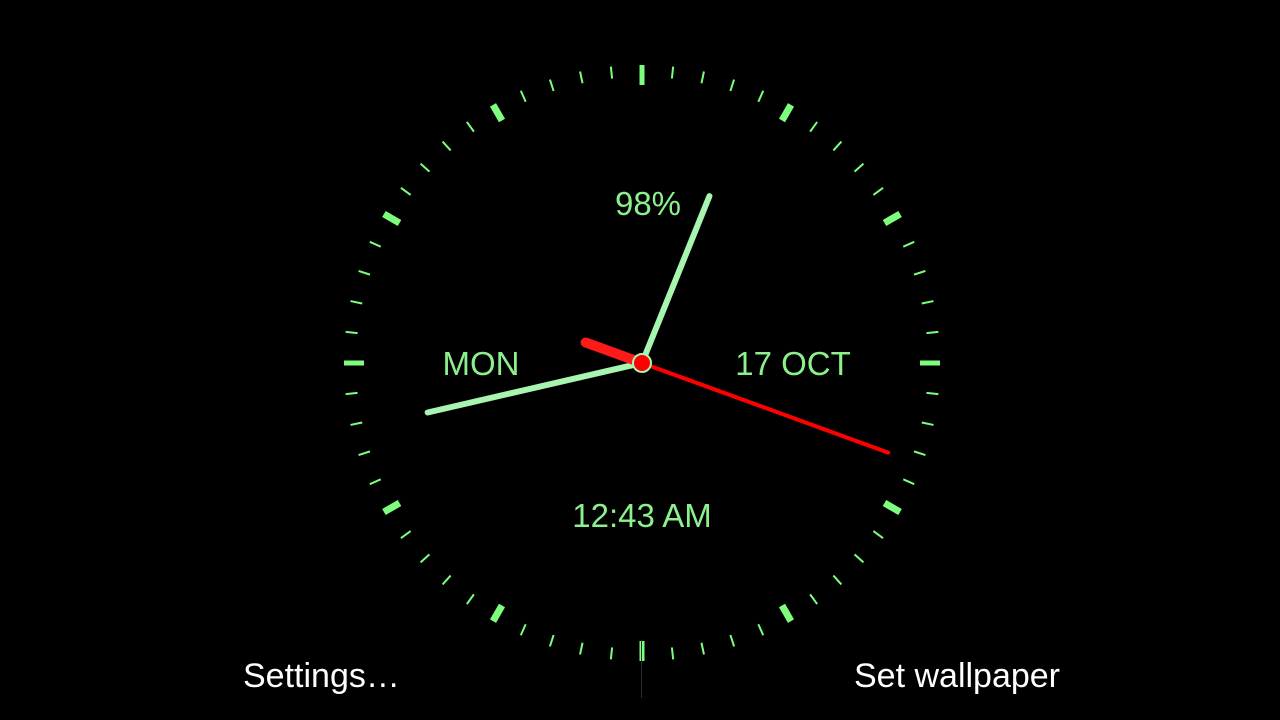 This screenshot has height=720, width=1280. Describe the element at coordinates (648, 203) in the screenshot. I see `battery-percentage: 98%` at that location.